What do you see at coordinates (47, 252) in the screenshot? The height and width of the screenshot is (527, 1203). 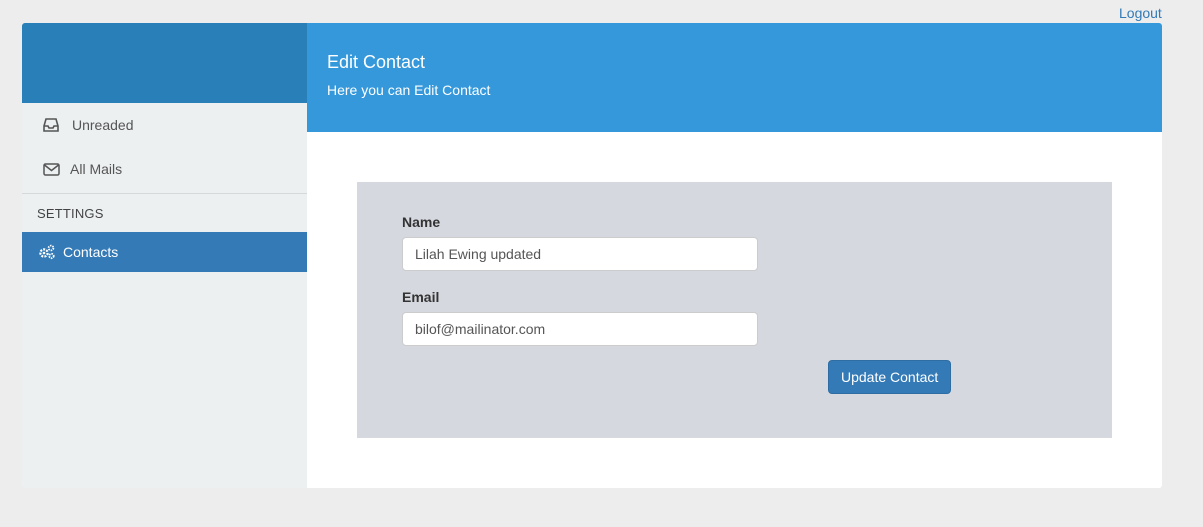 I see `gears-icon` at bounding box center [47, 252].